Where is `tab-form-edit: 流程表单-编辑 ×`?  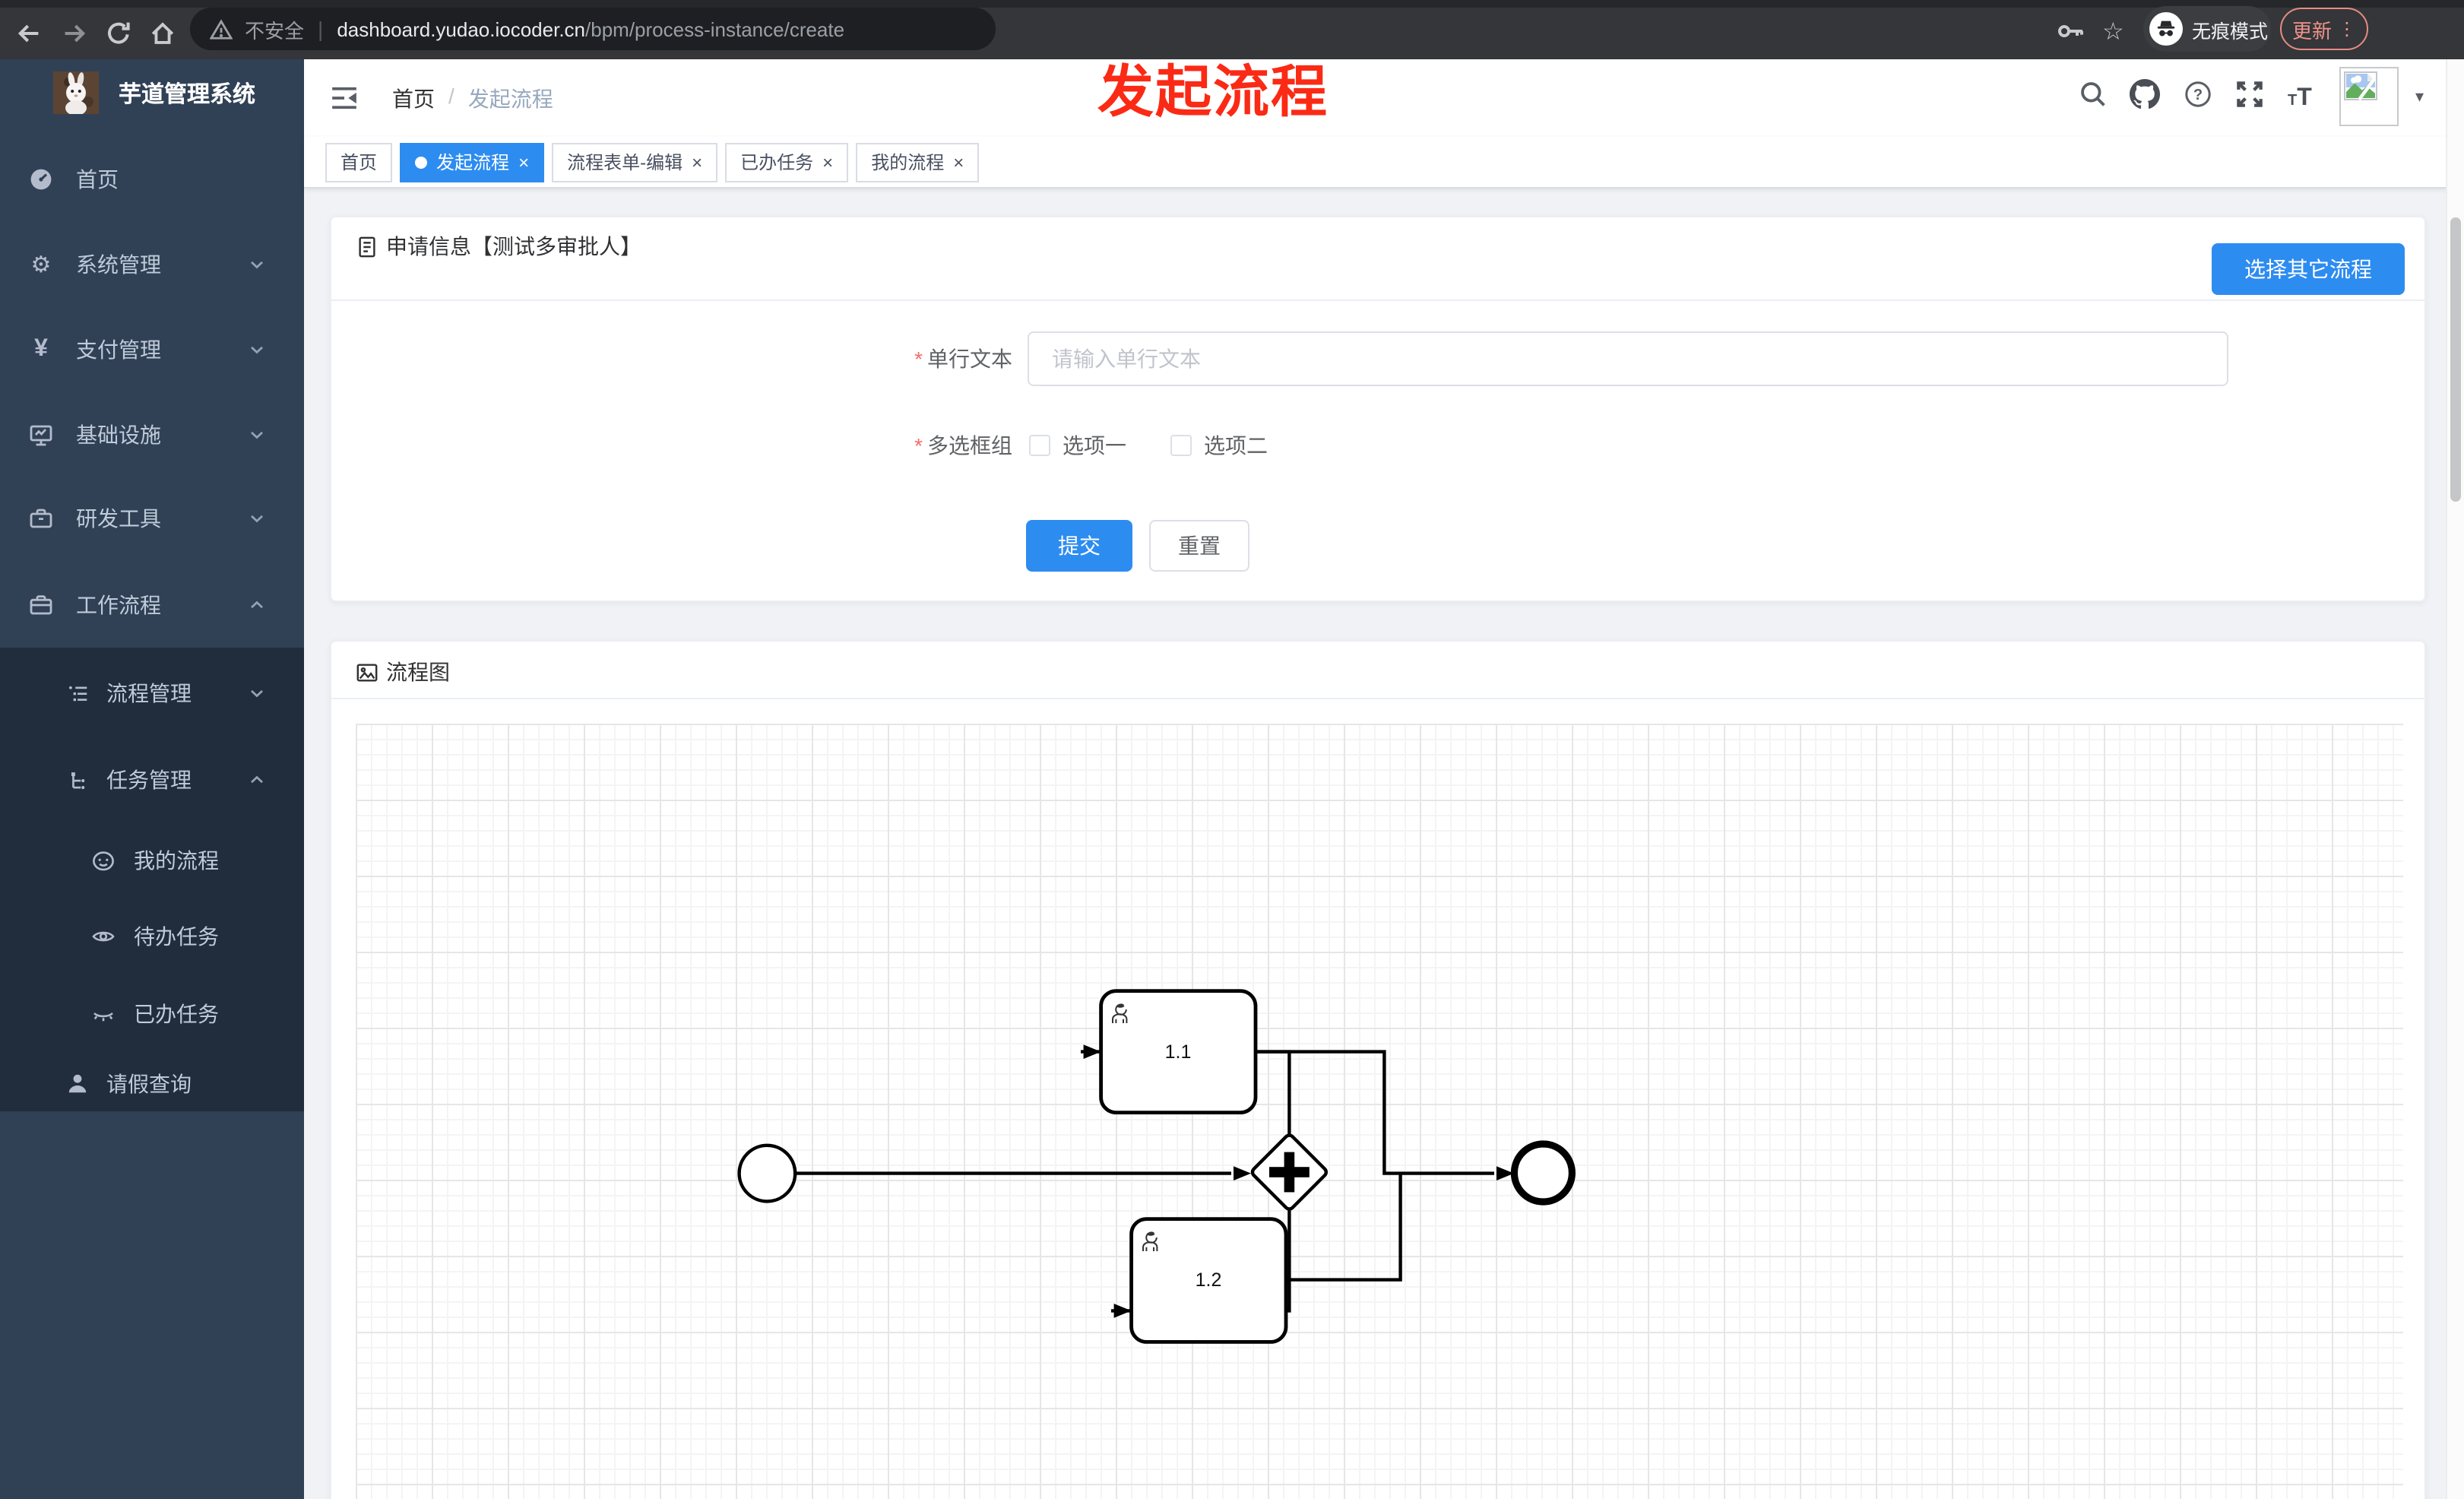
tab-form-edit: 流程表单-编辑 × is located at coordinates (635, 162).